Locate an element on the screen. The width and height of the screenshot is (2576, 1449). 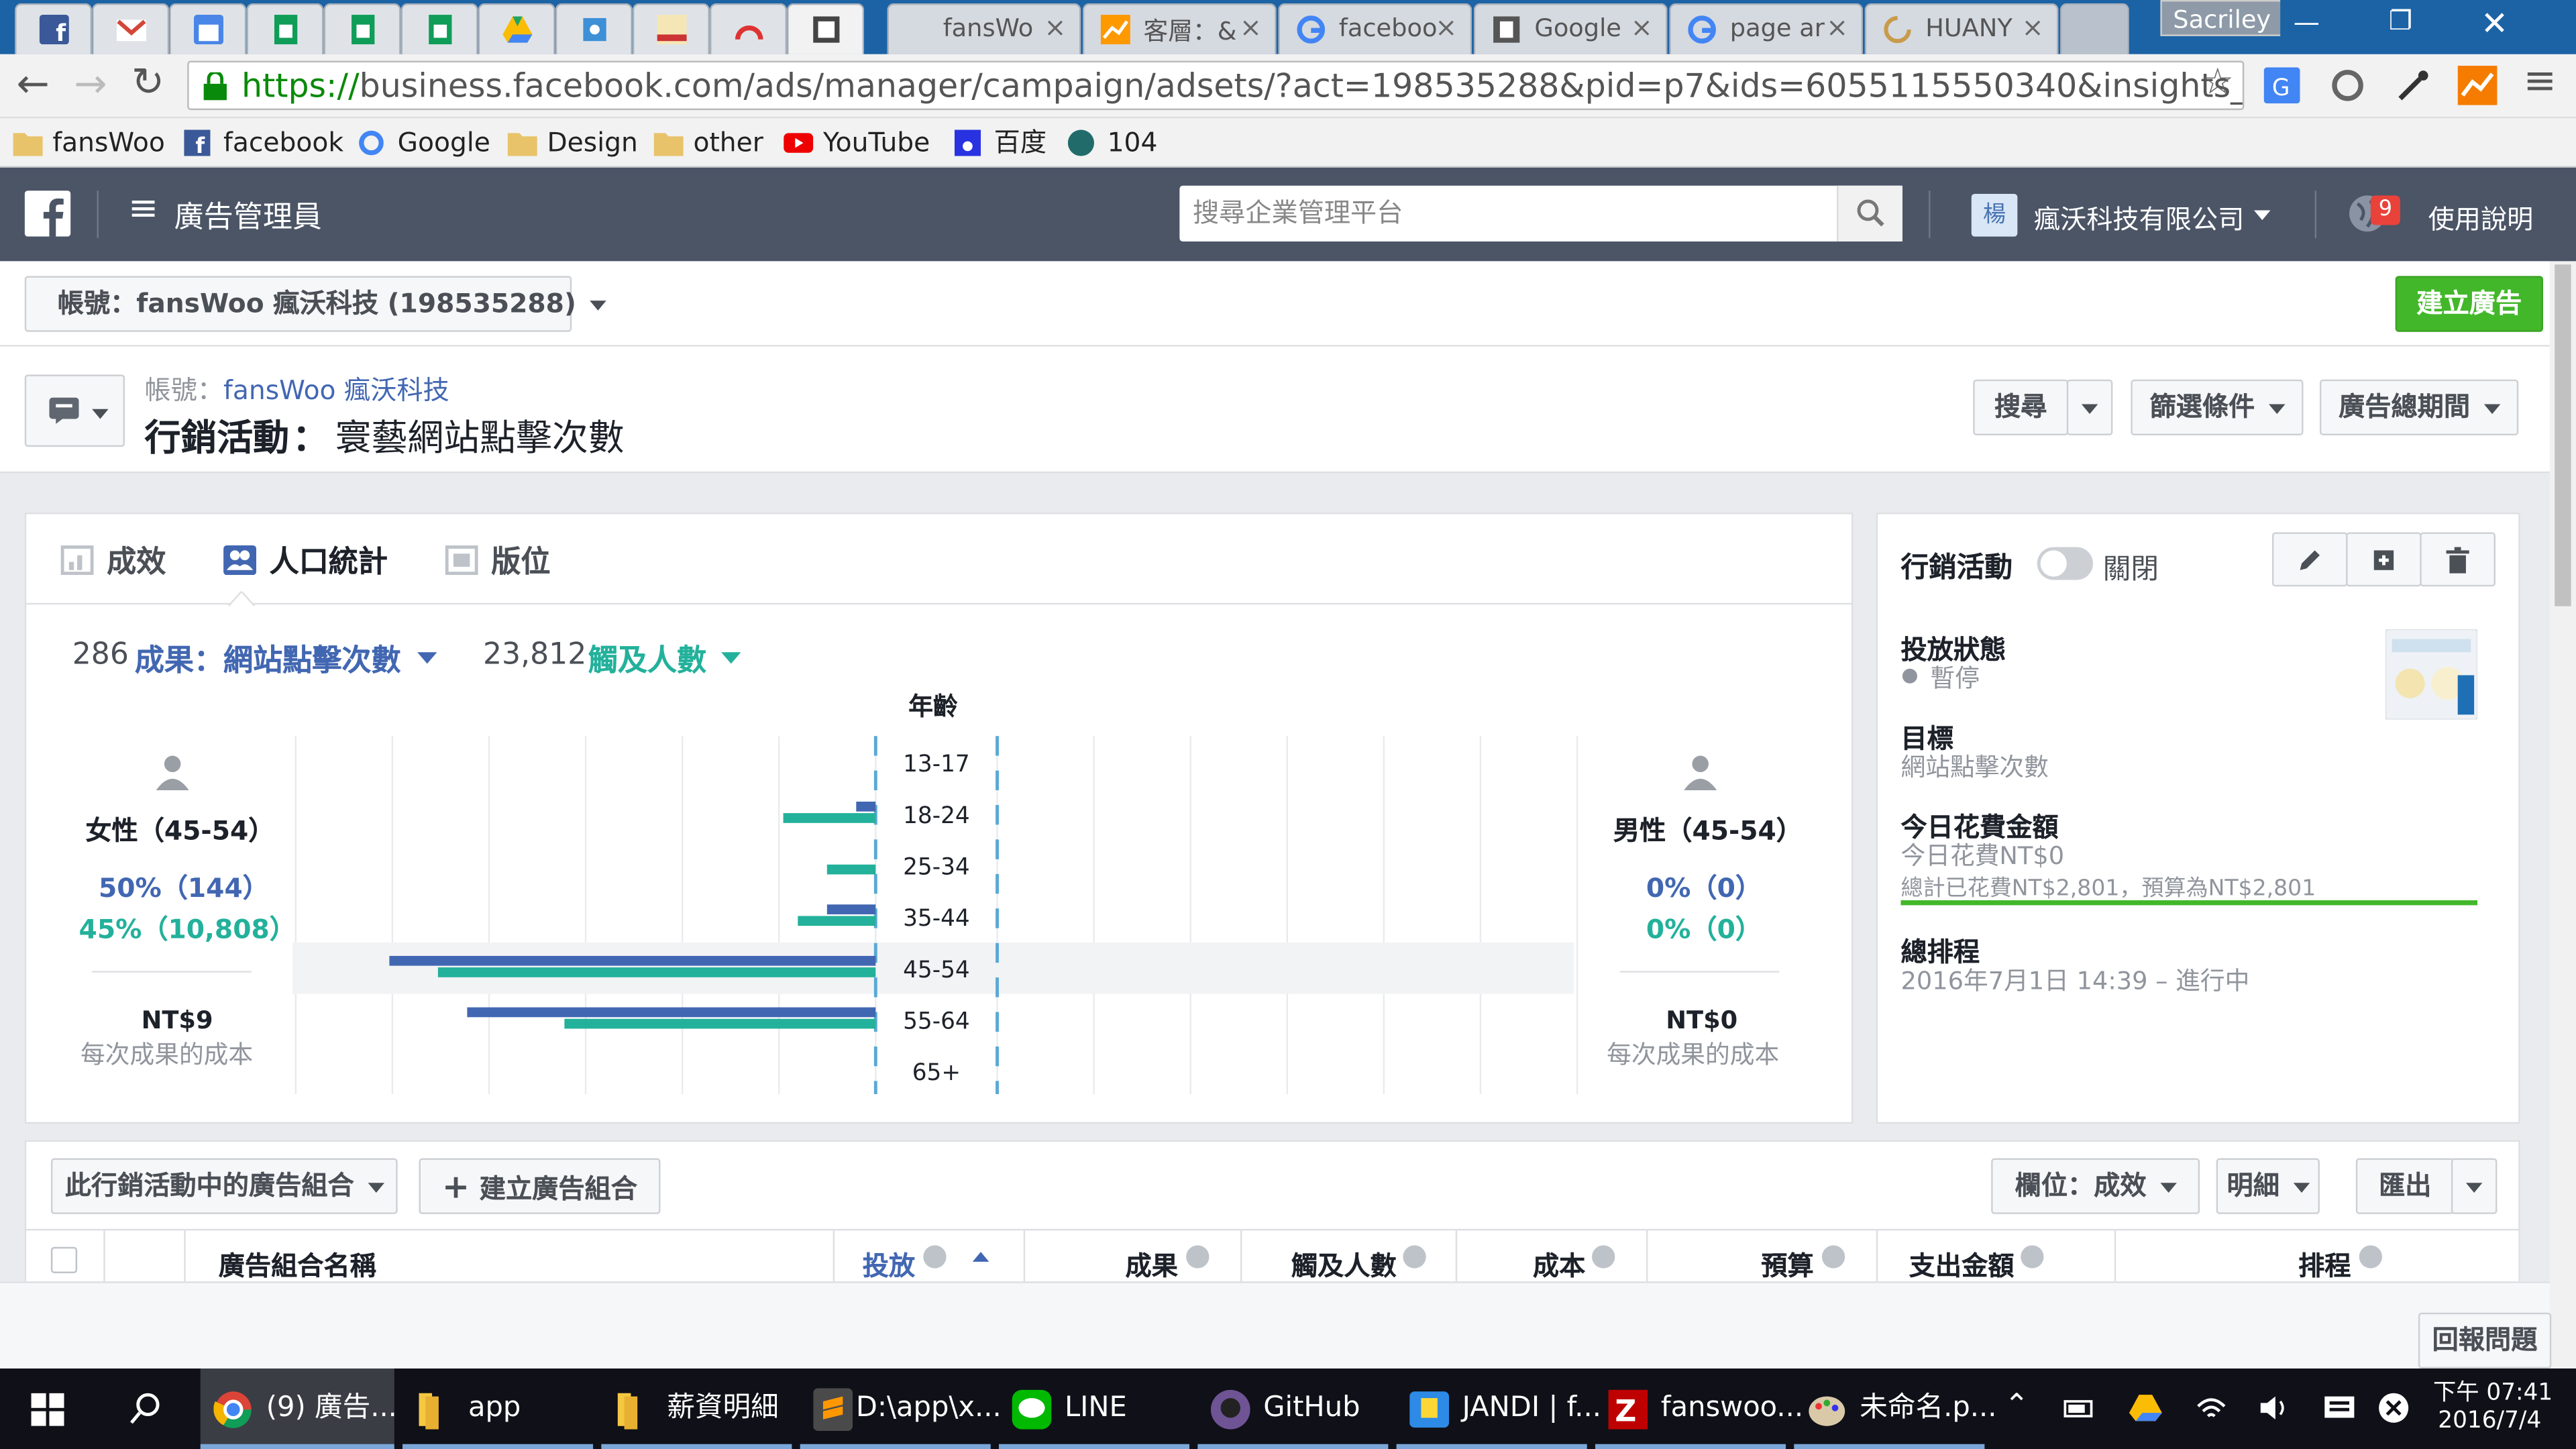
notification-badge: 9 is located at coordinates (2385, 210).